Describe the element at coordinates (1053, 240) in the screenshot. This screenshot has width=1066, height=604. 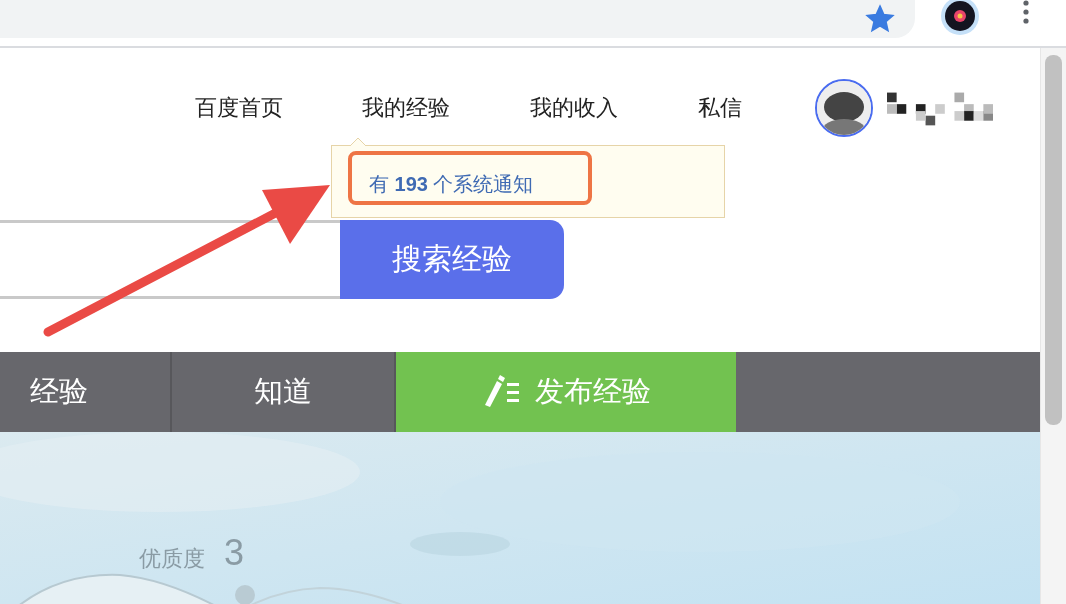
I see `scrollbar-thumb` at that location.